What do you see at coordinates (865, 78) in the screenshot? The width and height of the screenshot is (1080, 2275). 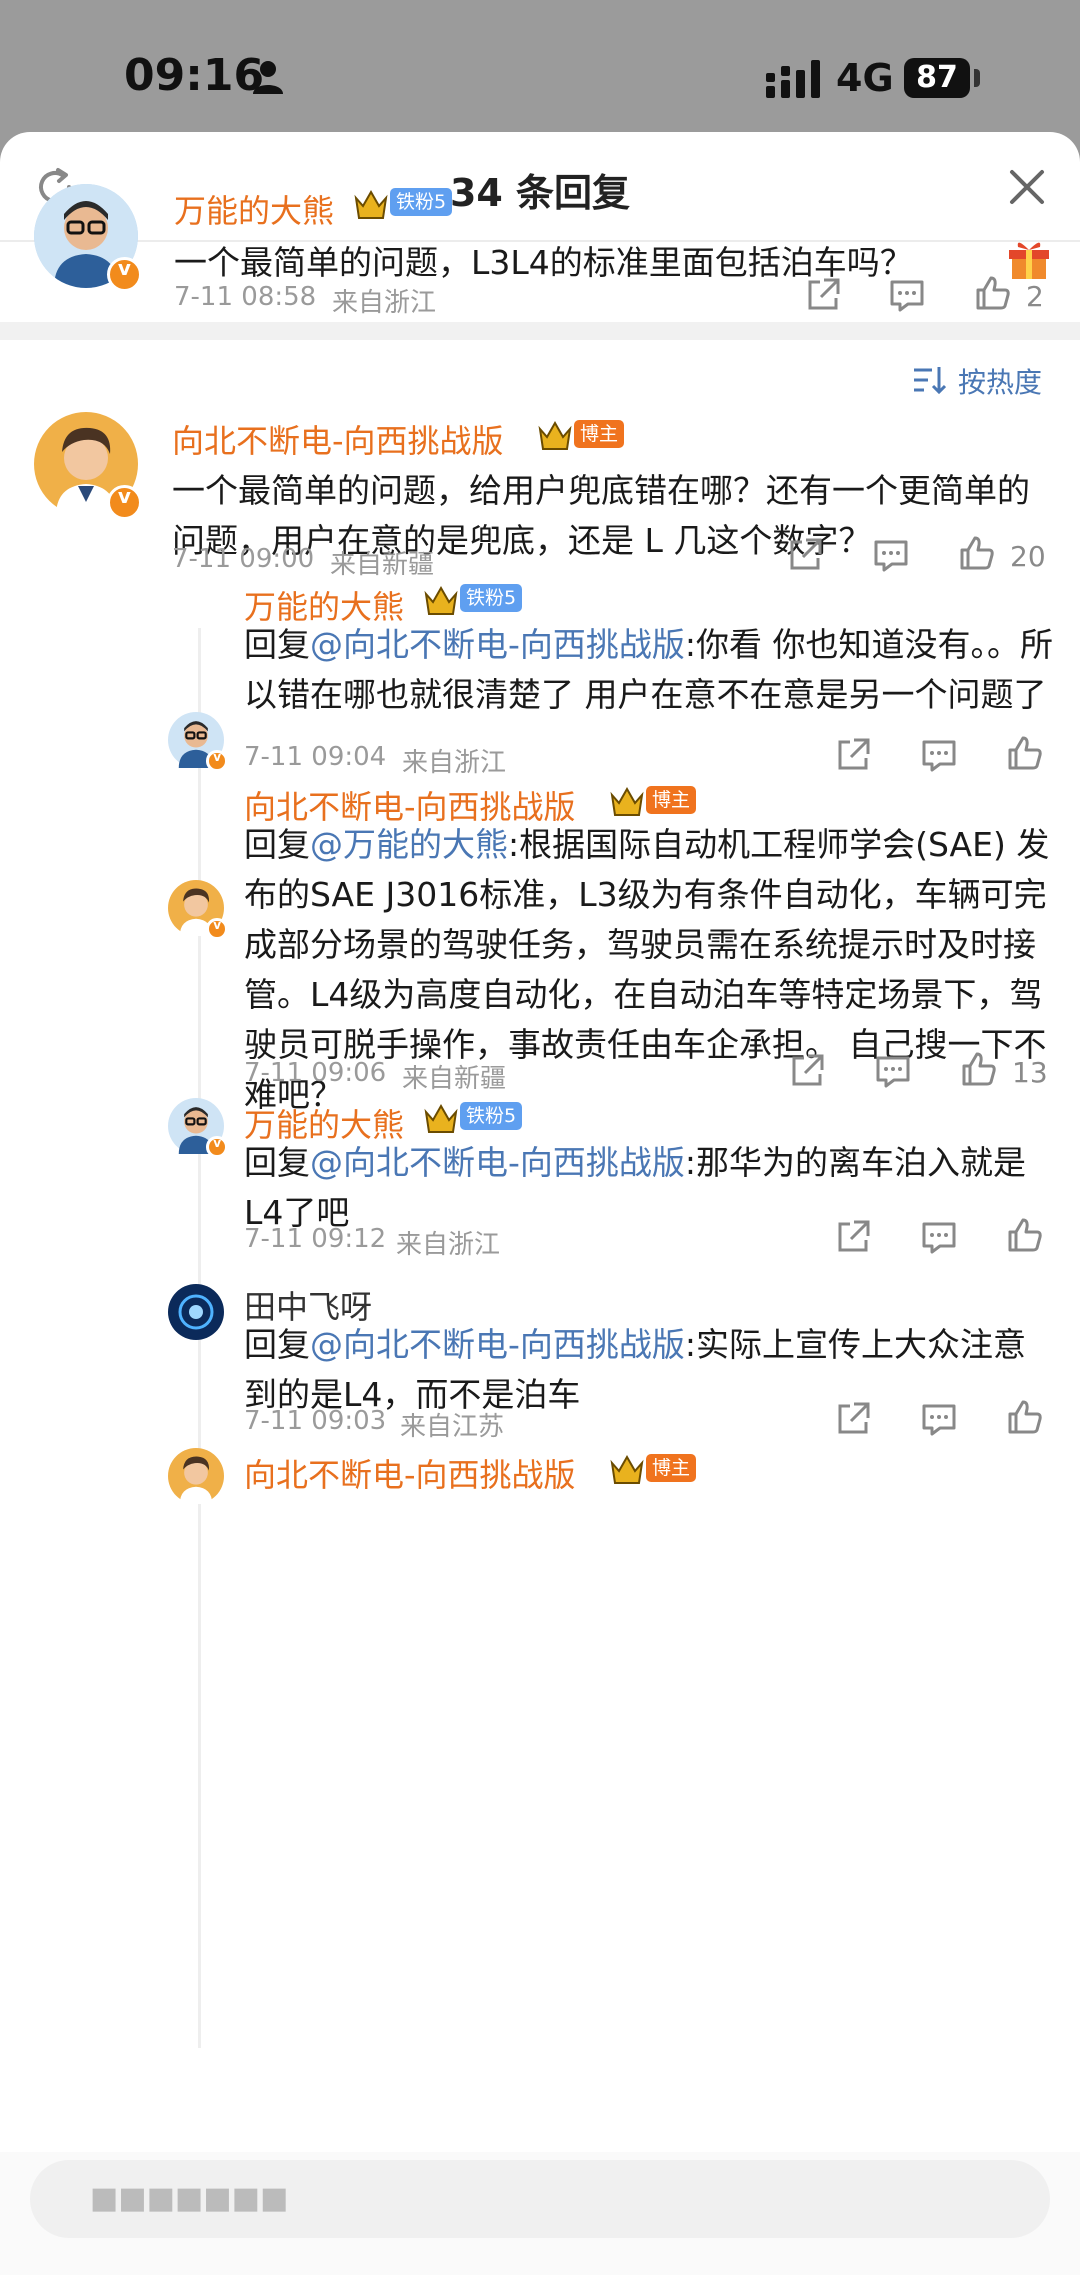 I see `network-type: 4G` at bounding box center [865, 78].